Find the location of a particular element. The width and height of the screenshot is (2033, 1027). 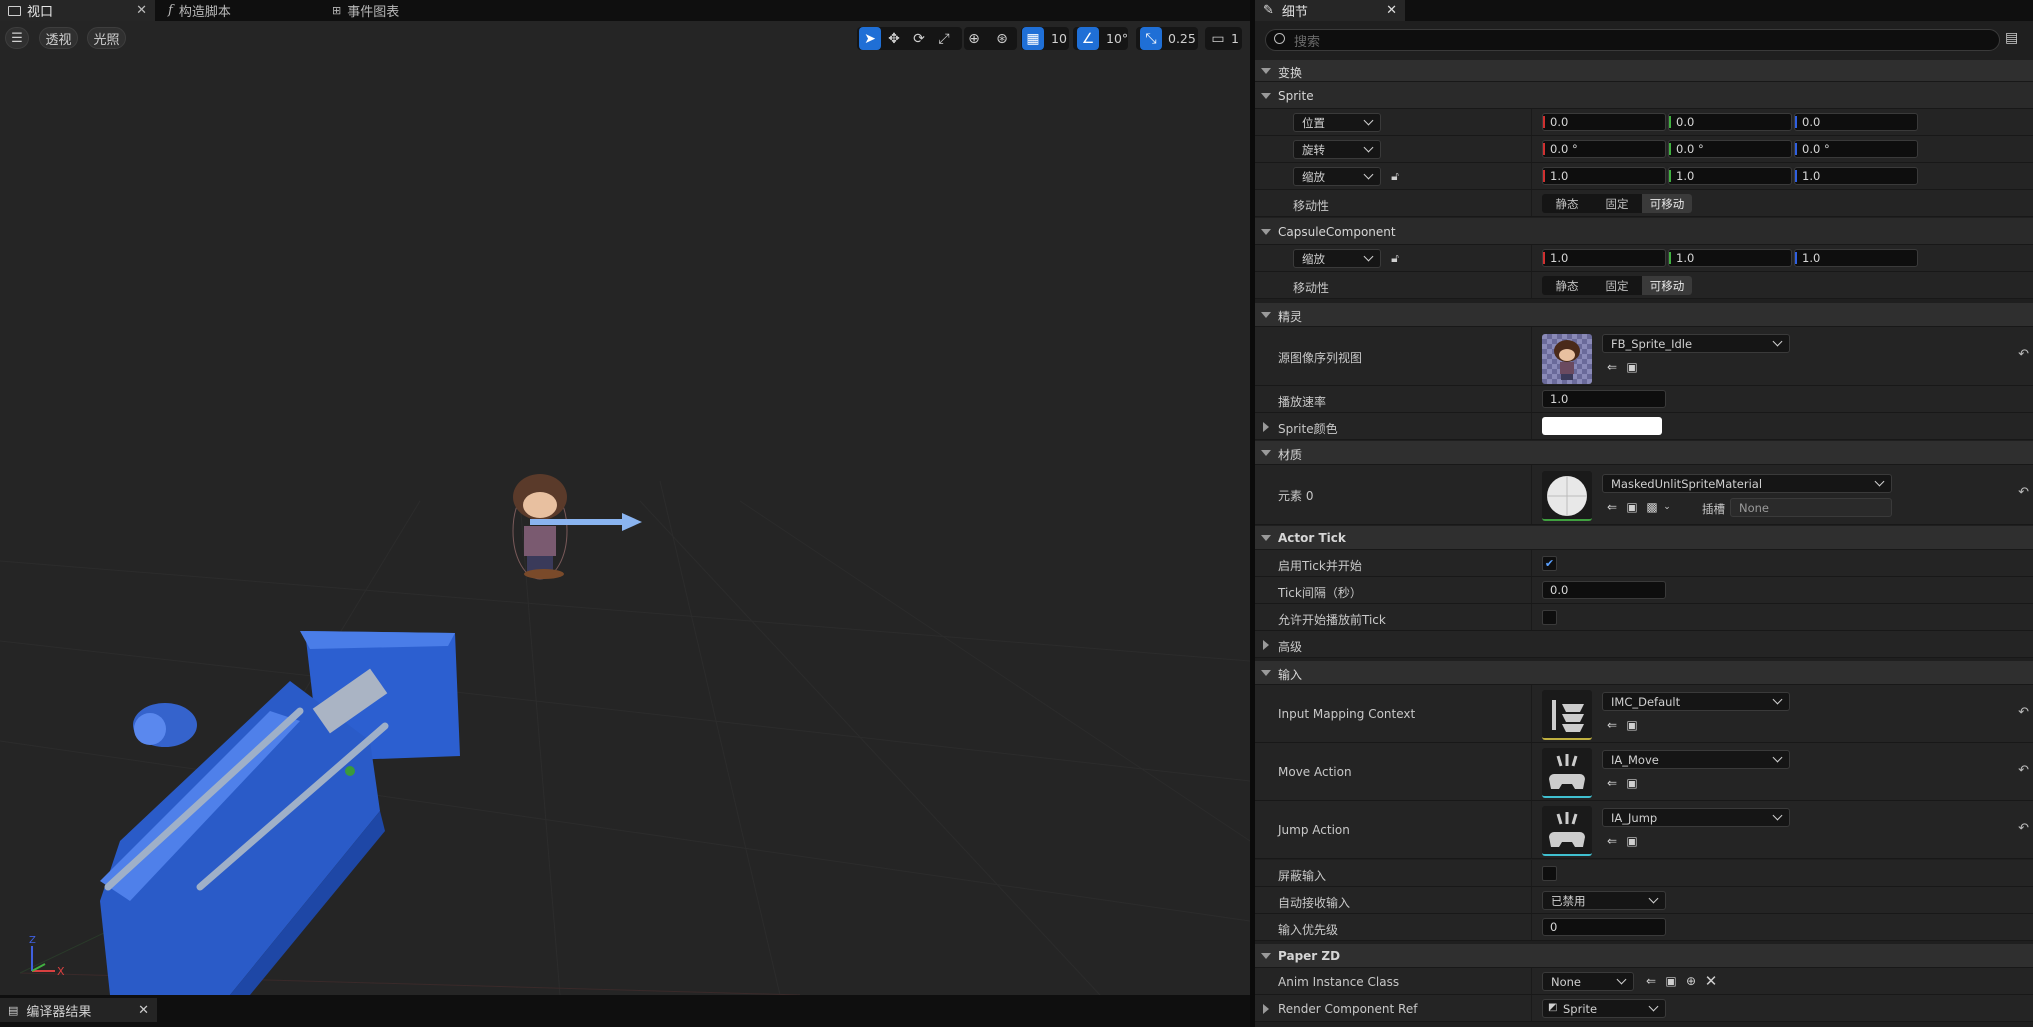

select-tool-icon: ➤ is located at coordinates (870, 38).